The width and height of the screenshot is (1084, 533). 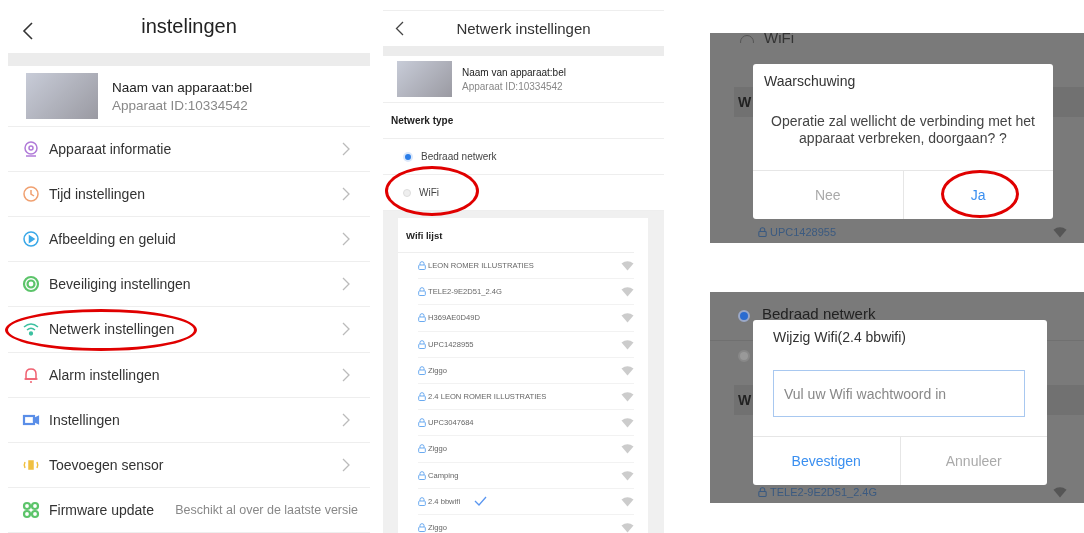 What do you see at coordinates (195, 148) in the screenshot?
I see `menu-item-label: Apparaat informatie` at bounding box center [195, 148].